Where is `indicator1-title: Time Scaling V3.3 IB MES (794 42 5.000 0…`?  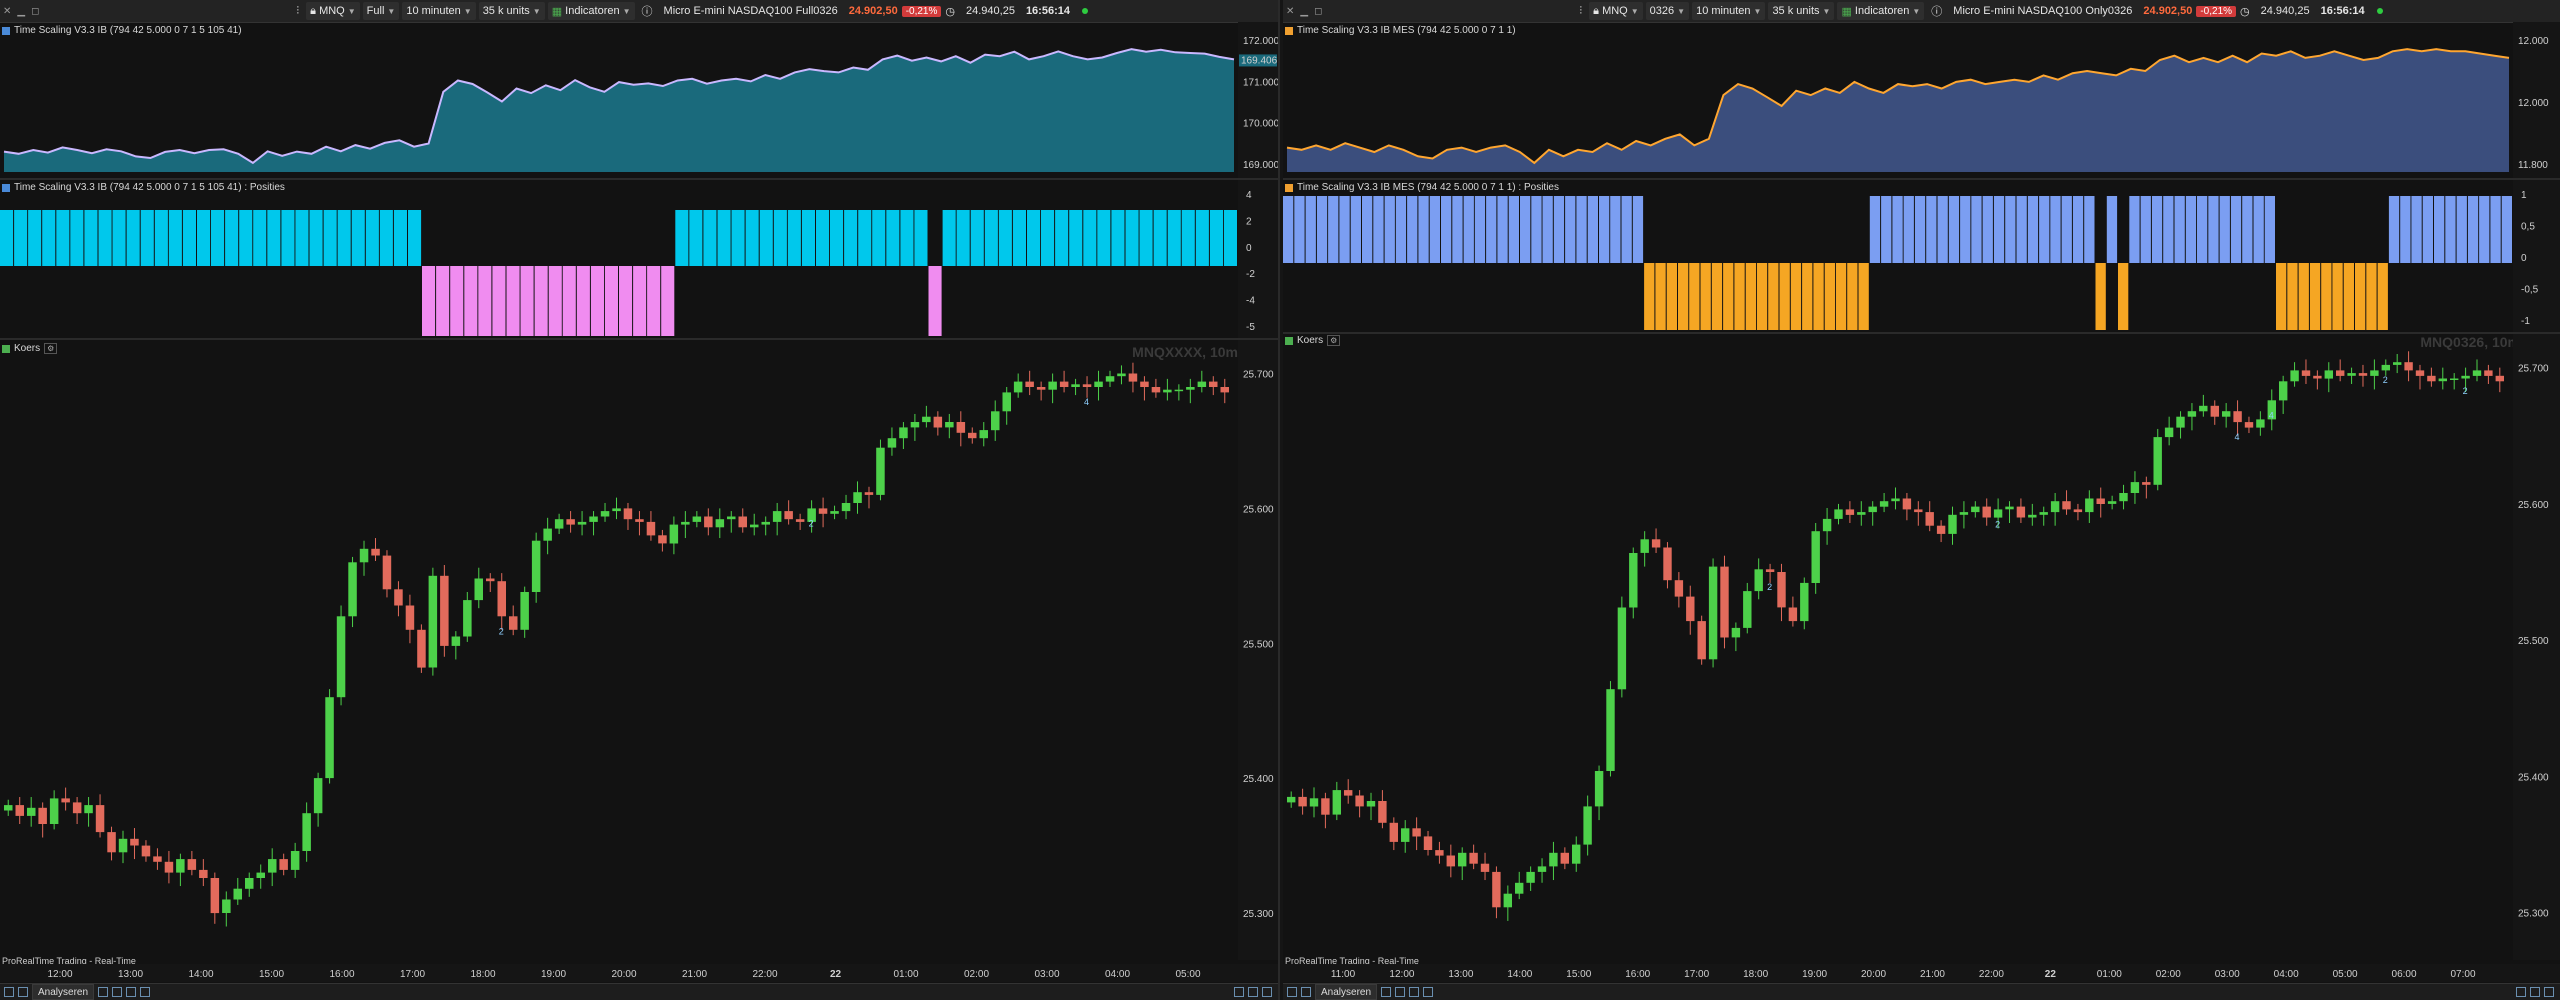 indicator1-title: Time Scaling V3.3 IB MES (794 42 5.000 0… is located at coordinates (1400, 30).